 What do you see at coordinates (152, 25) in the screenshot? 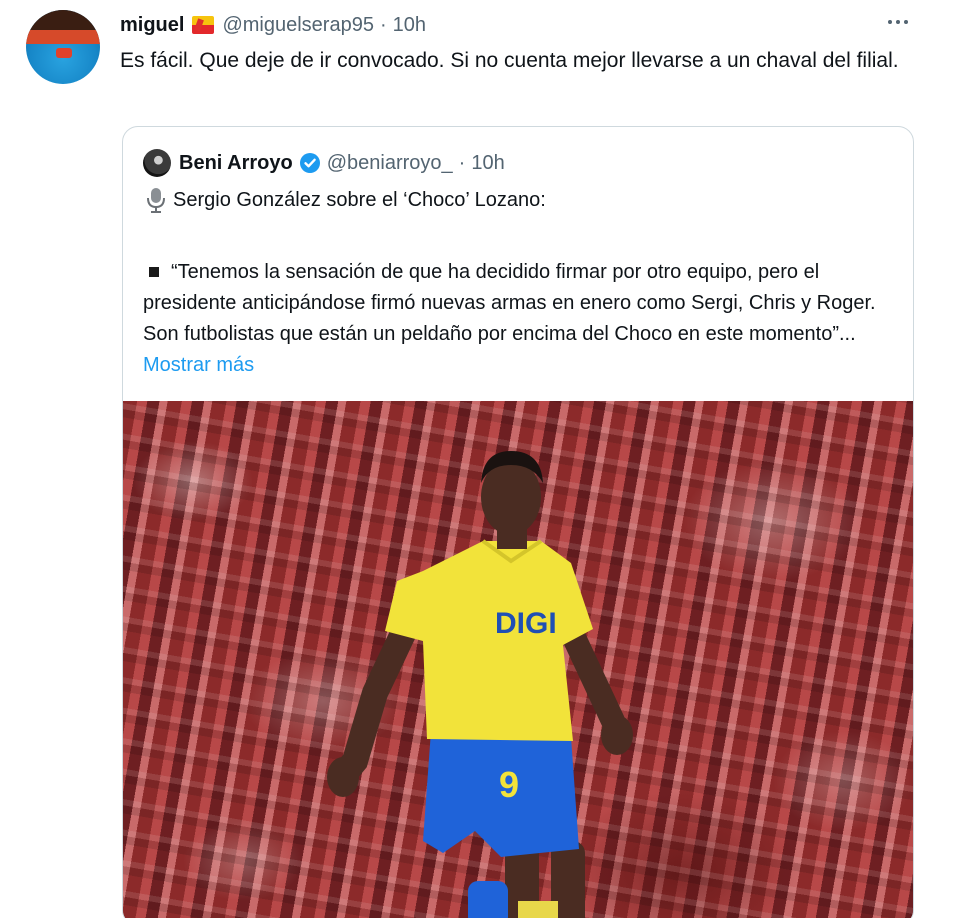
I see `author-name: miguel` at bounding box center [152, 25].